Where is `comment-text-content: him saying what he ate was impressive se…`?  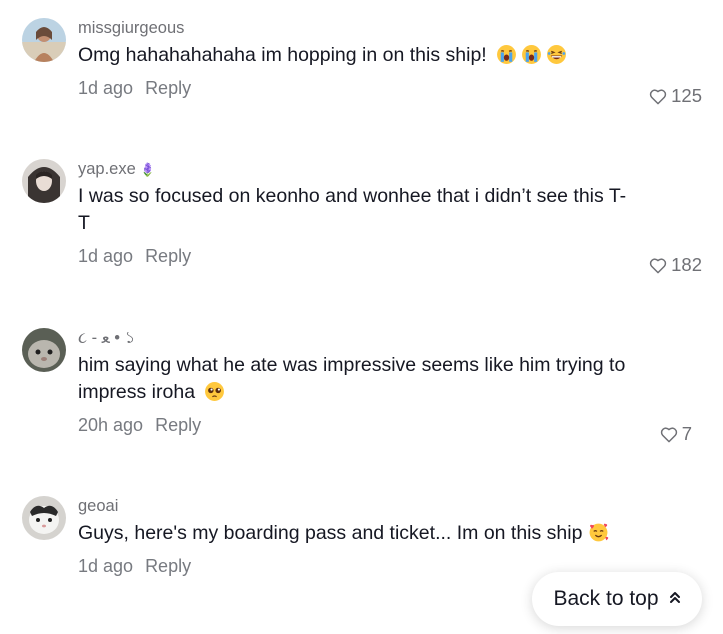 comment-text-content: him saying what he ate was impressive se… is located at coordinates (352, 378).